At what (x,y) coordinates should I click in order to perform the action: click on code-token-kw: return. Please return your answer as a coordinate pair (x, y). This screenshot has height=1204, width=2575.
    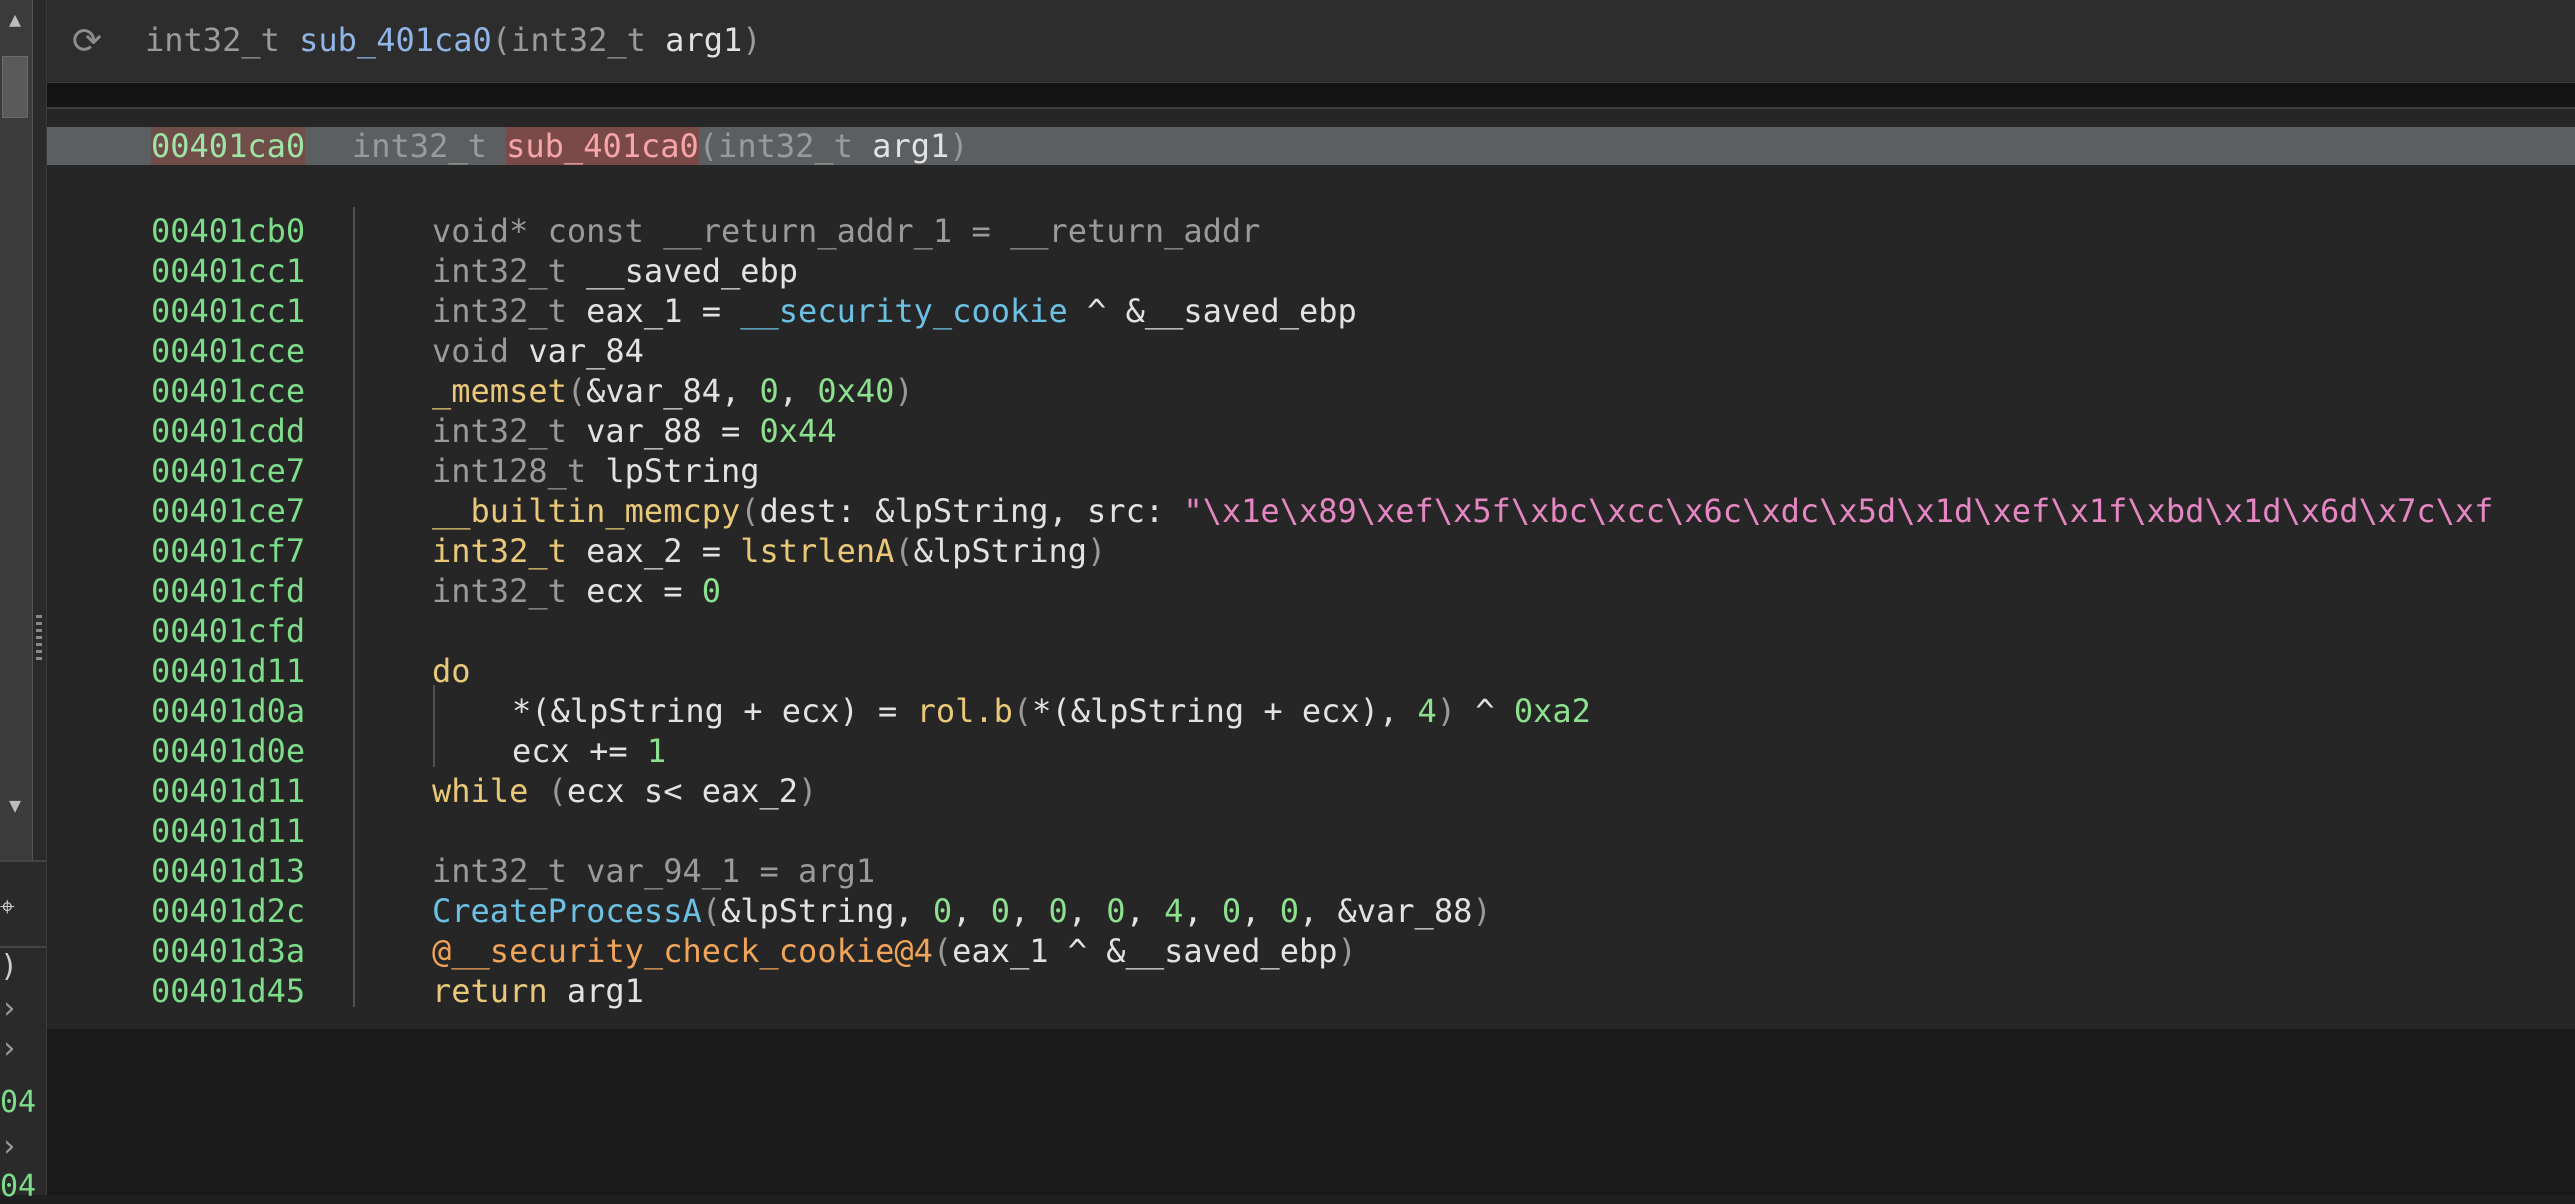
    Looking at the image, I should click on (499, 991).